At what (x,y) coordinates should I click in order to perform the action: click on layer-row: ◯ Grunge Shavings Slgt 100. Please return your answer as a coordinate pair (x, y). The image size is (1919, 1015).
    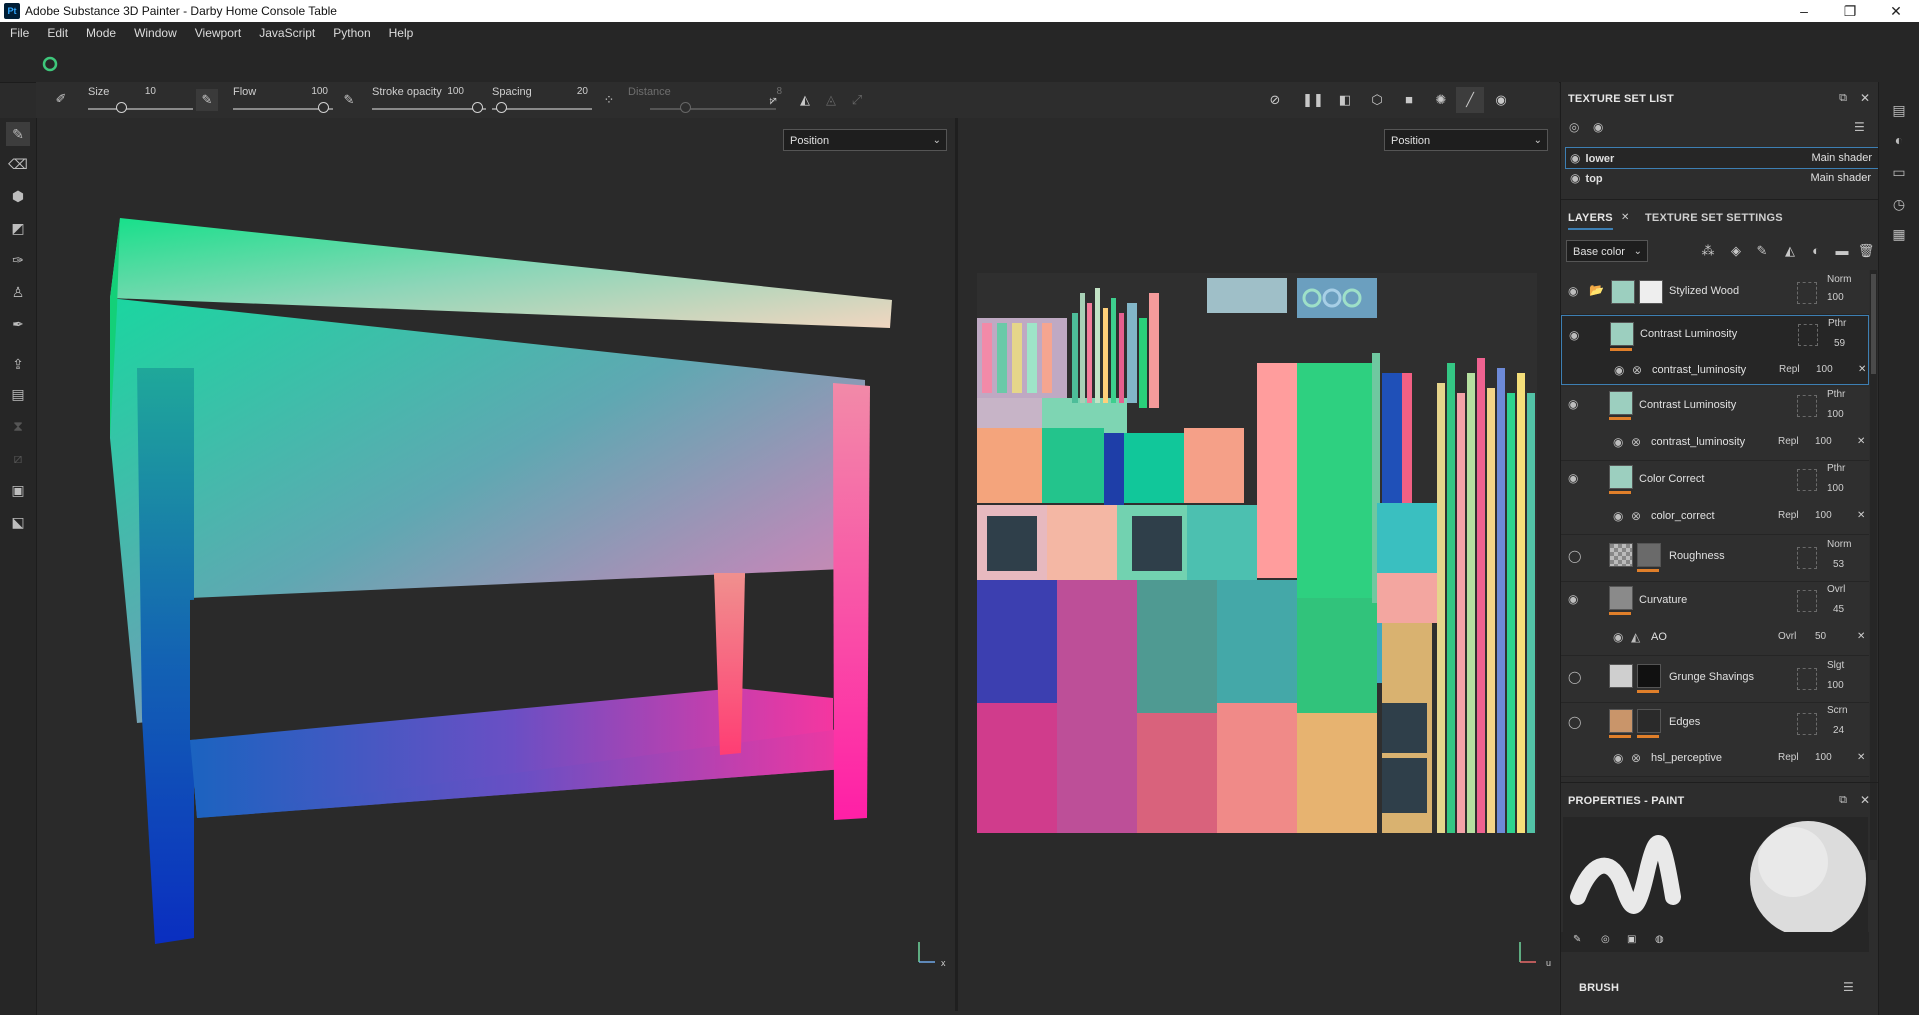
    Looking at the image, I should click on (1715, 679).